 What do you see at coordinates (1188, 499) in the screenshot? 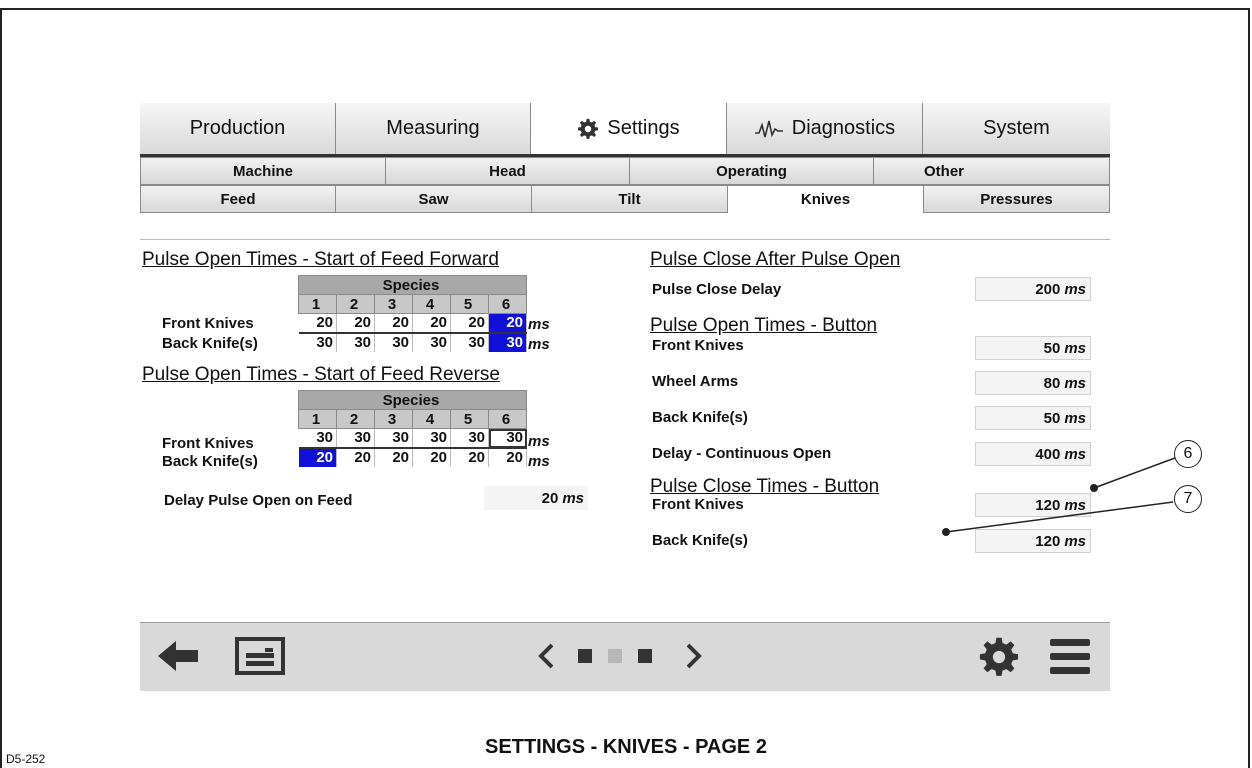
I see `callout-7: 7` at bounding box center [1188, 499].